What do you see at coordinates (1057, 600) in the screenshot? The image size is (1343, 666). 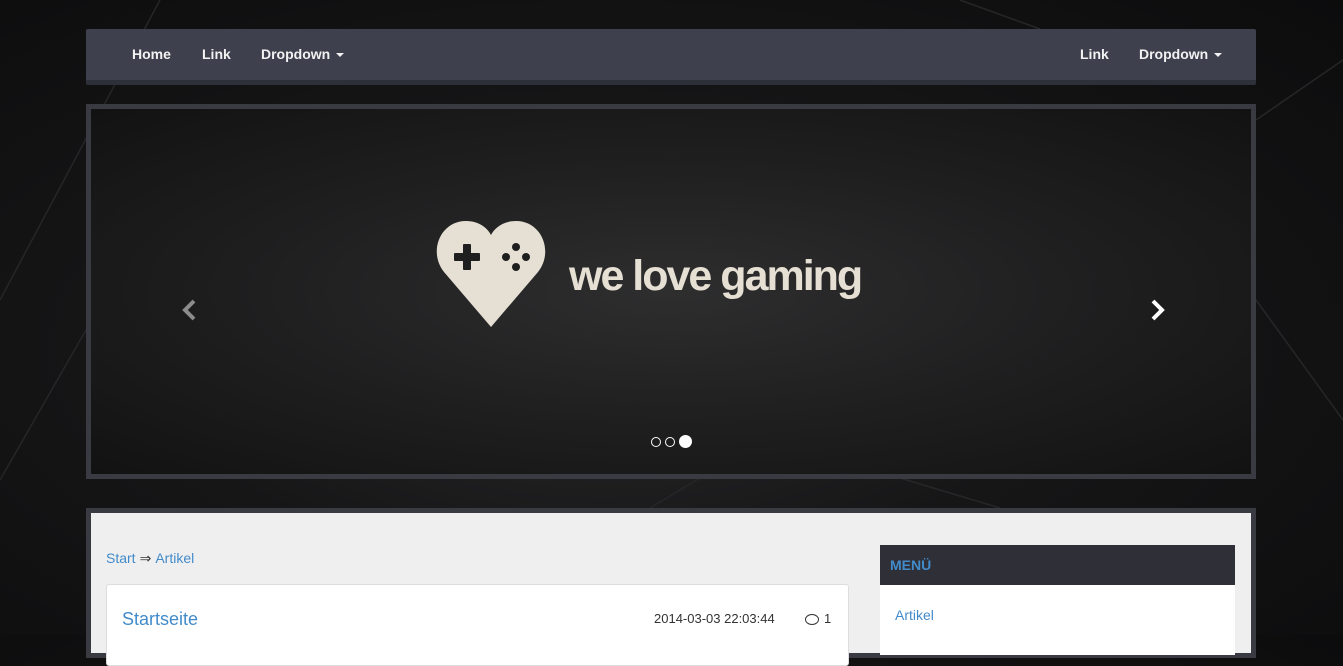 I see `sidebar-menu: MENÜ Artikel` at bounding box center [1057, 600].